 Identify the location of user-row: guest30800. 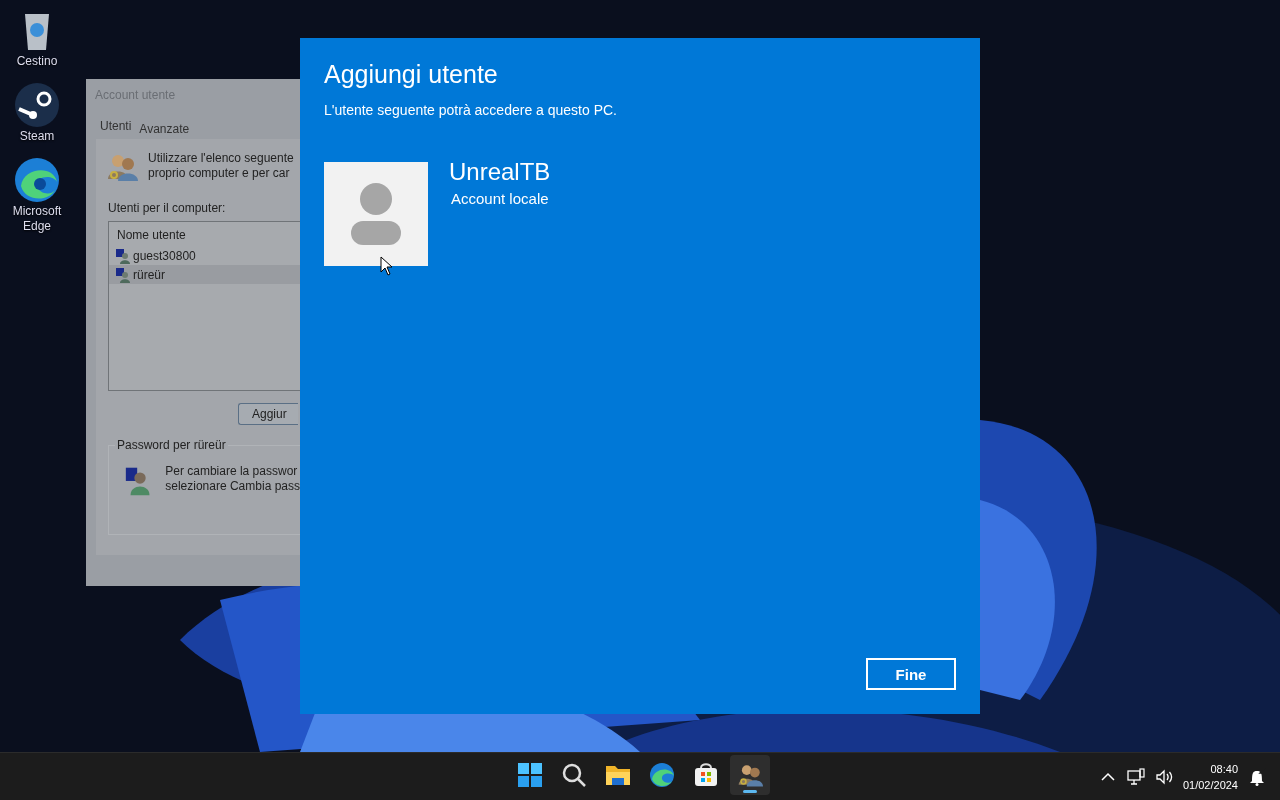
(204, 255).